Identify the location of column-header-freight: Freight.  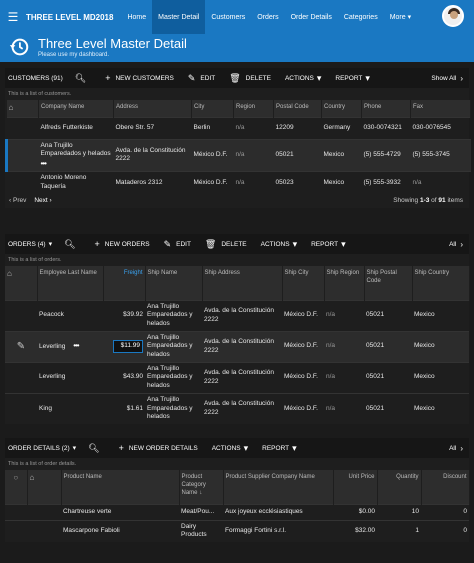
(124, 283).